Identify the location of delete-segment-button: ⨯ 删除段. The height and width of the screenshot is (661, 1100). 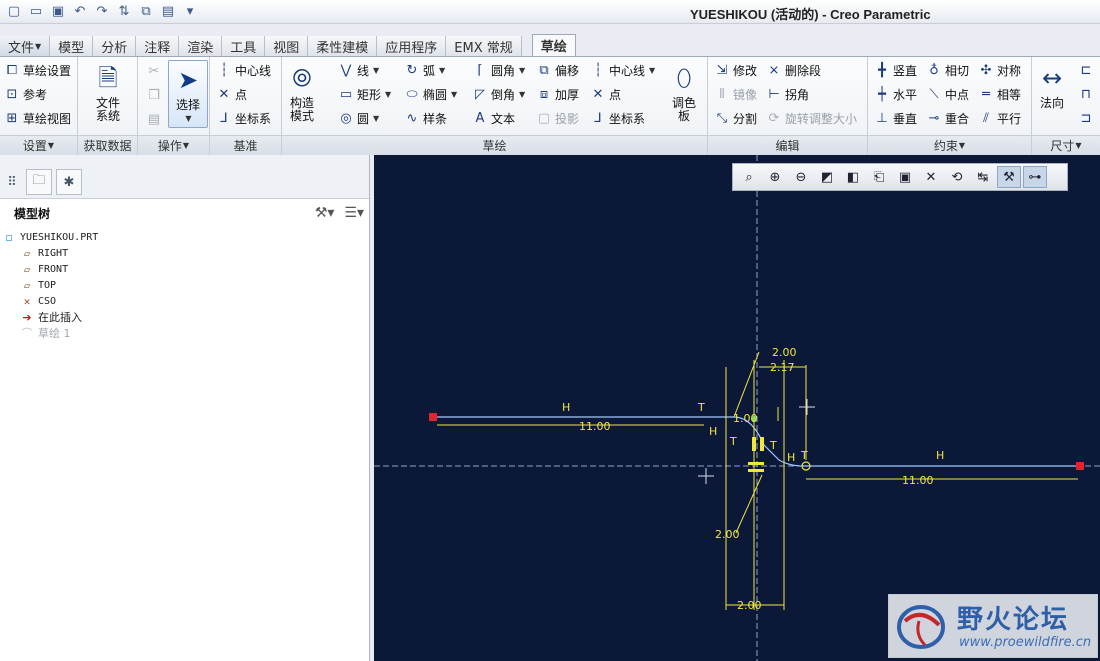
(793, 70).